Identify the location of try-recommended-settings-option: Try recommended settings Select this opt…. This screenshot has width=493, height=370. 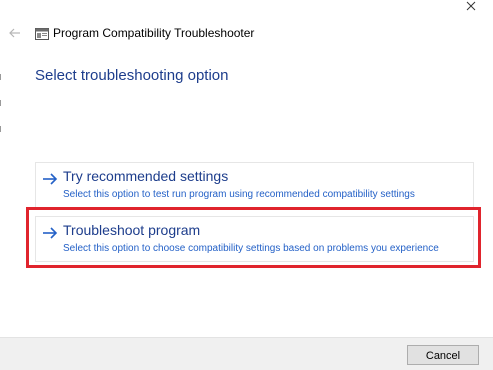
(254, 185).